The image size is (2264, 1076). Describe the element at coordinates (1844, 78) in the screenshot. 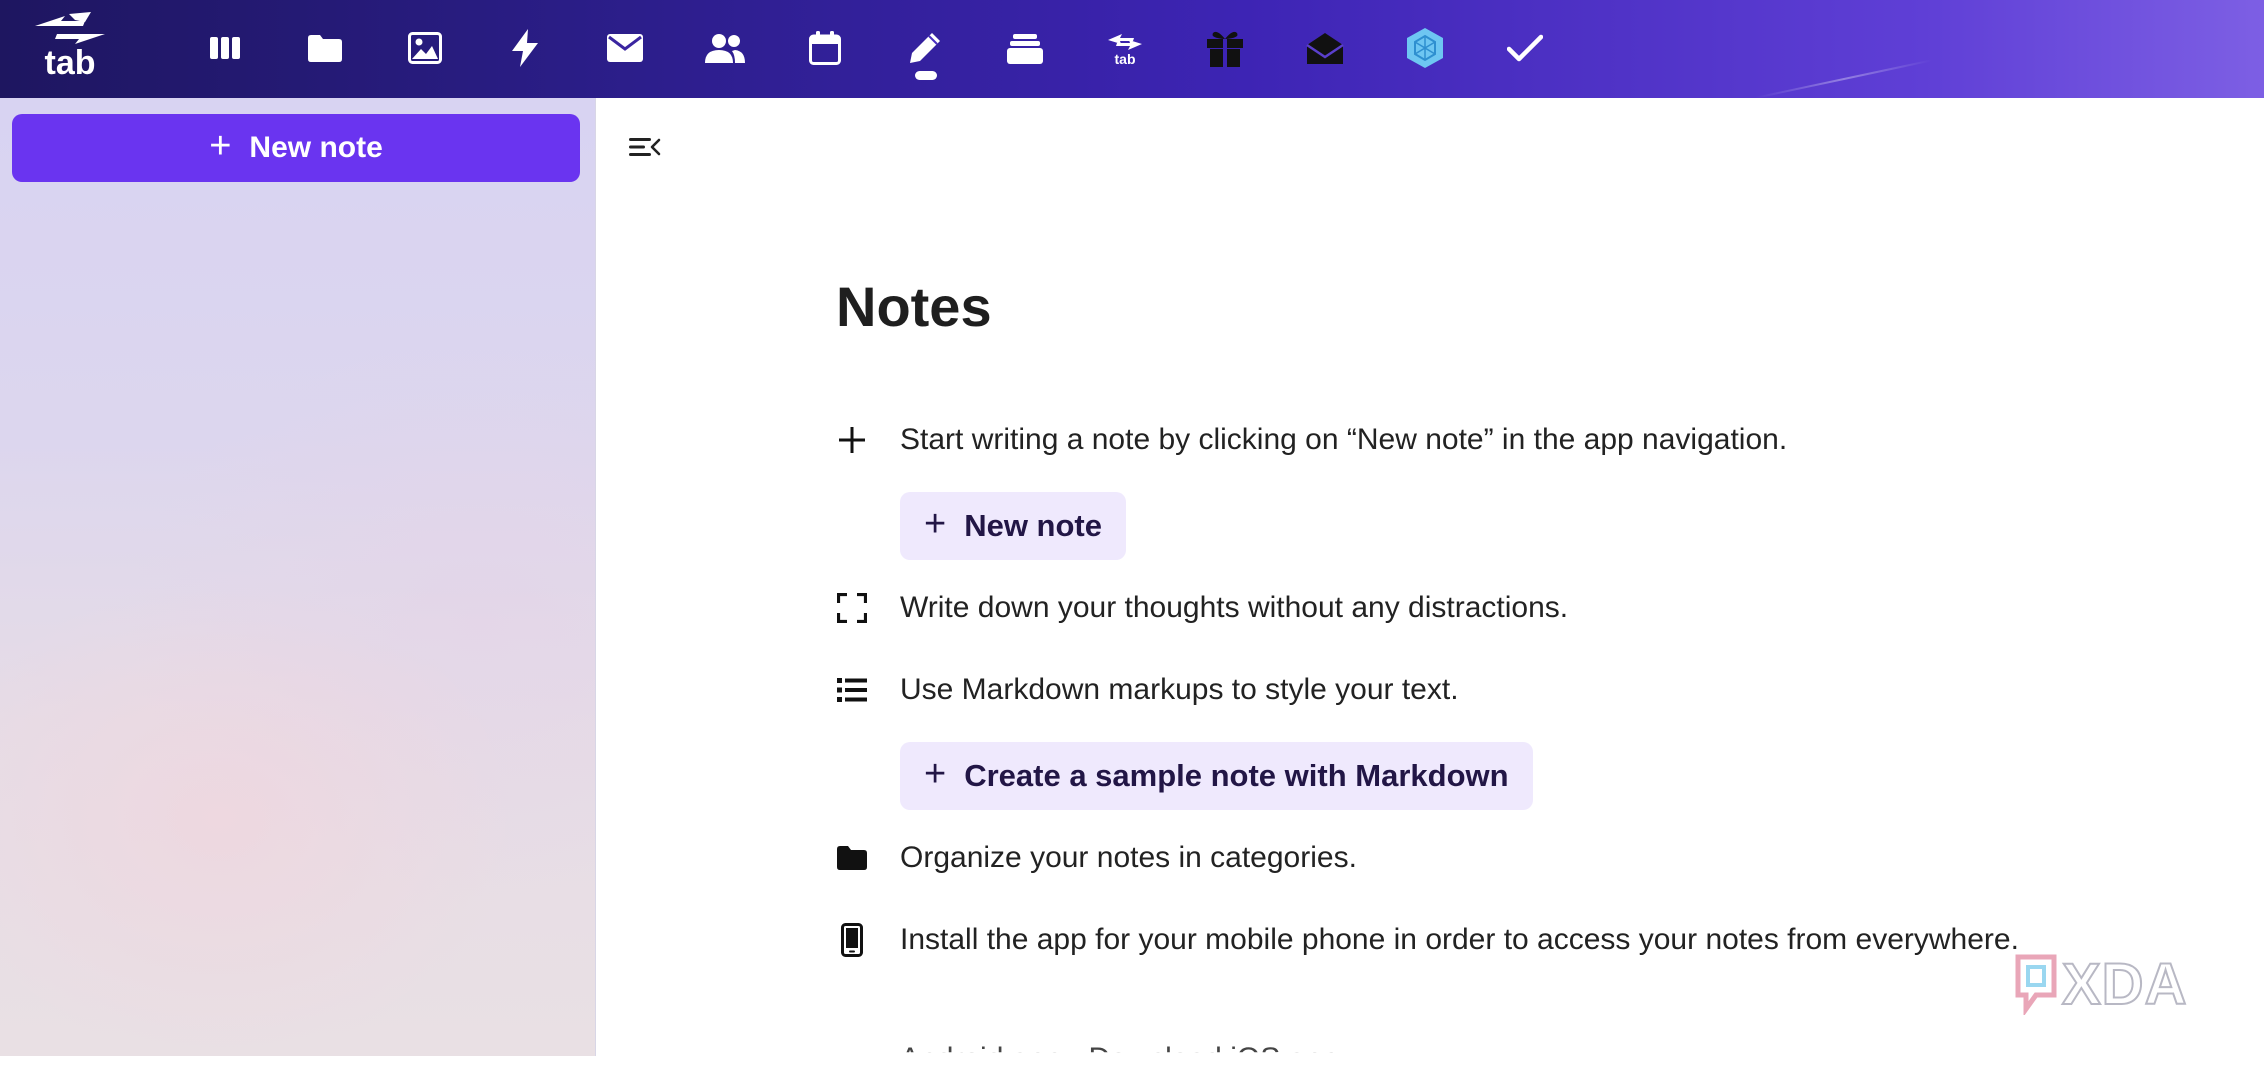

I see `background-streak` at that location.